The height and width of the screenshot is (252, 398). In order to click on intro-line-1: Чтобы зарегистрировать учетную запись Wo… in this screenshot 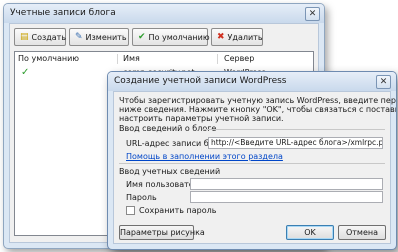, I will do `click(257, 100)`.